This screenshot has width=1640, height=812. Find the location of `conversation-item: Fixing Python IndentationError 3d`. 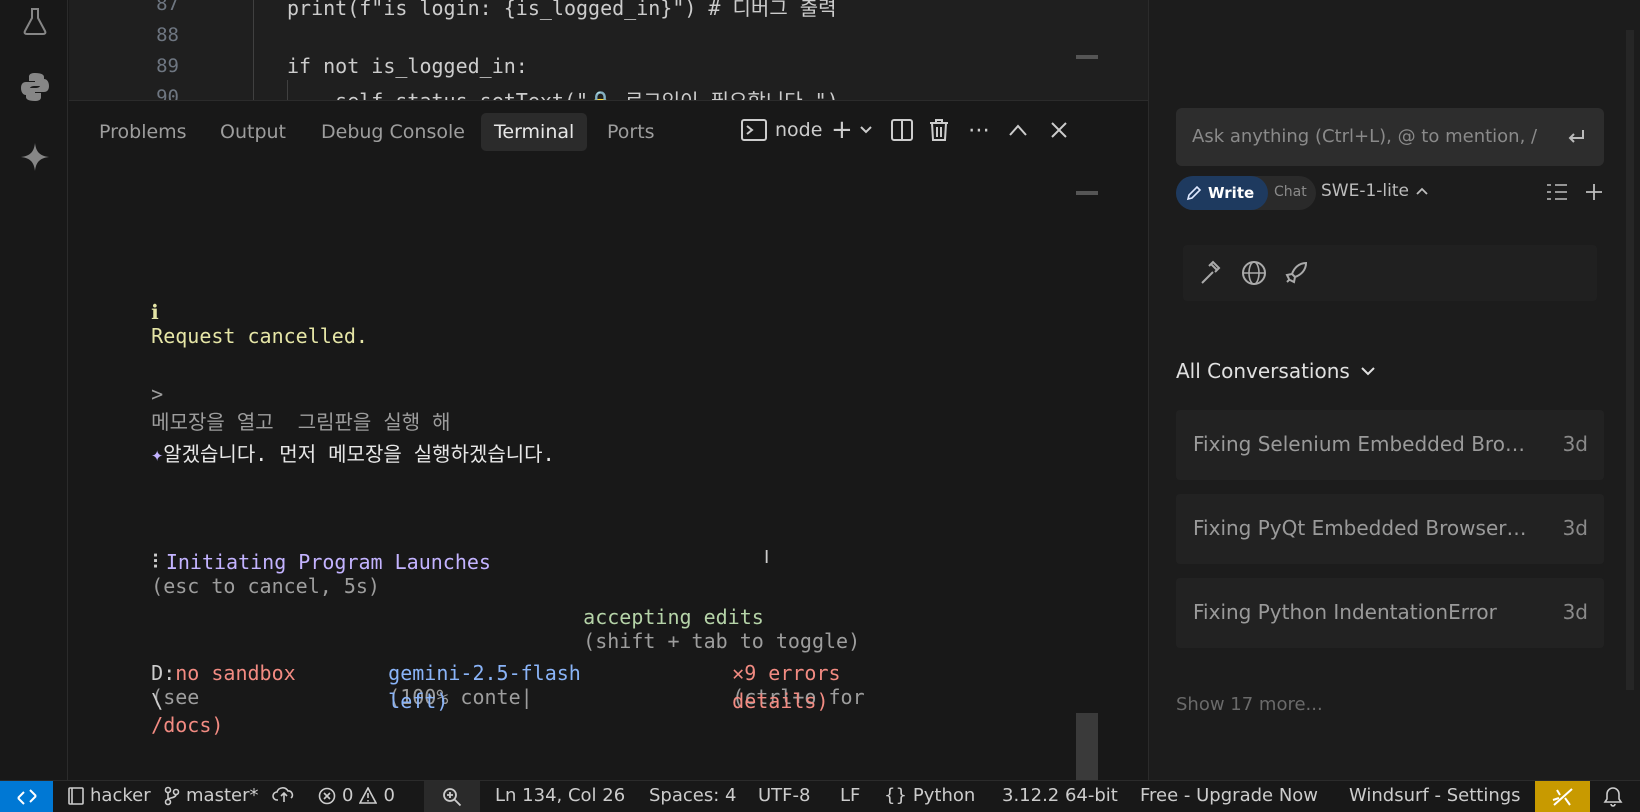

conversation-item: Fixing Python IndentationError 3d is located at coordinates (1390, 613).